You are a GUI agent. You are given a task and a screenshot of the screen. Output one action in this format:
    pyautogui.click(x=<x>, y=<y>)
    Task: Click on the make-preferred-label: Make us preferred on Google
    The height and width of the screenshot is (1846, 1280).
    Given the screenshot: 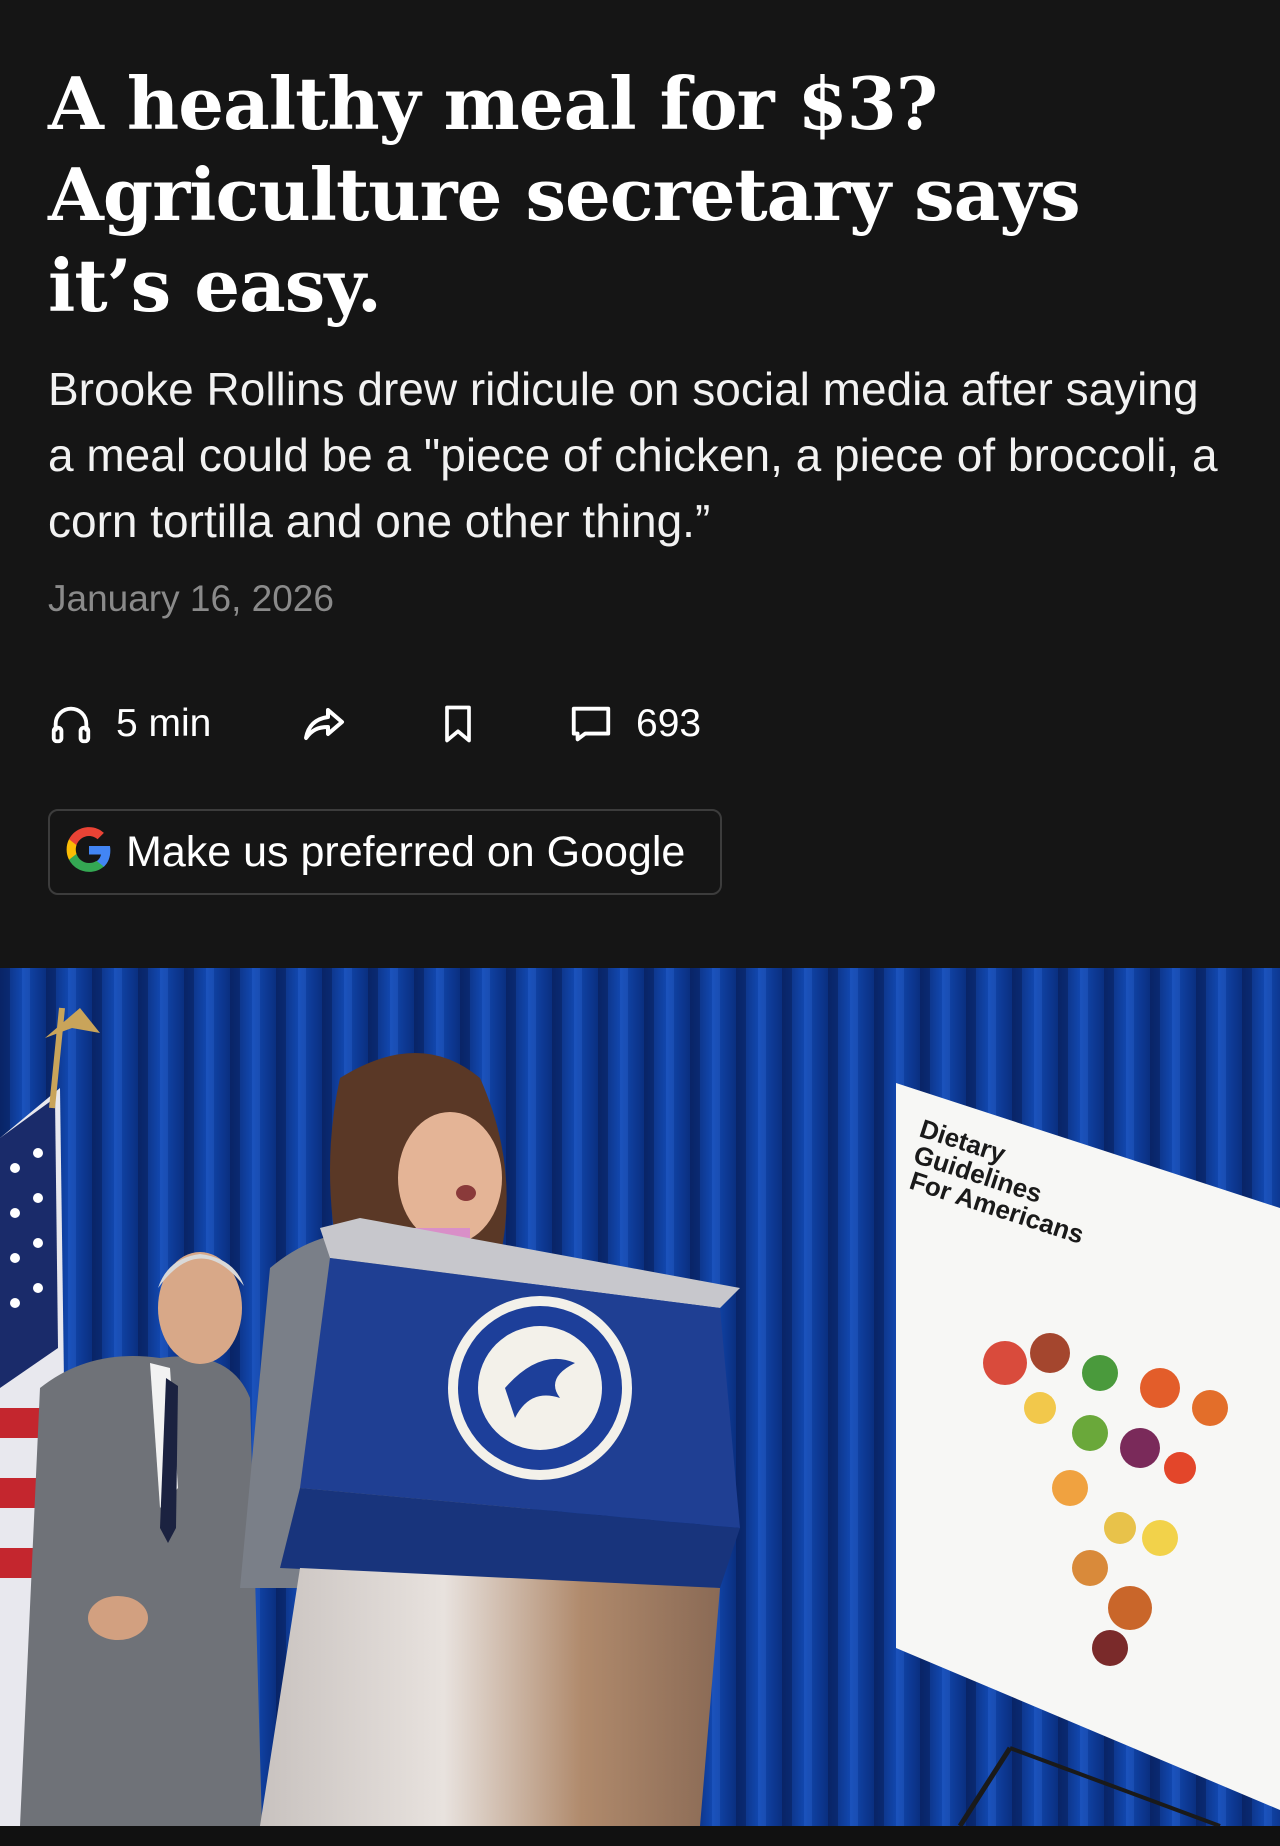 What is the action you would take?
    pyautogui.click(x=406, y=851)
    